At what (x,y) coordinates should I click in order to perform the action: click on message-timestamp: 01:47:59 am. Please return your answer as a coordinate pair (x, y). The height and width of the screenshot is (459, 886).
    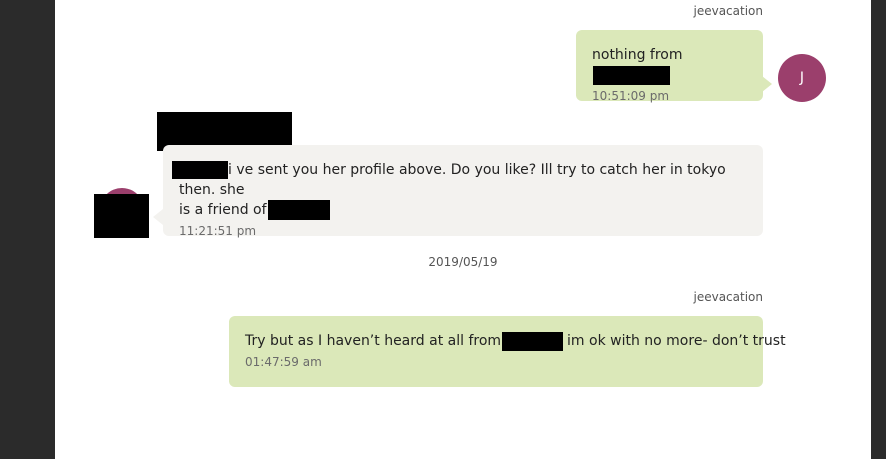
    Looking at the image, I should click on (283, 362).